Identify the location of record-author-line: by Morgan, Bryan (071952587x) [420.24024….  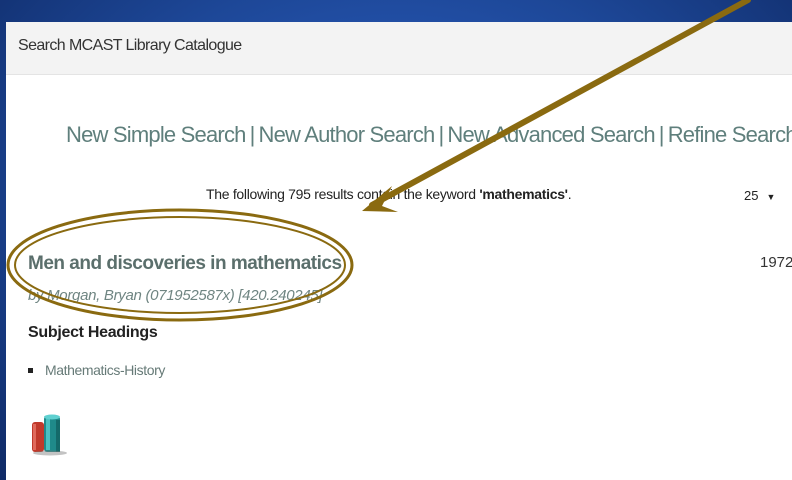
(175, 295).